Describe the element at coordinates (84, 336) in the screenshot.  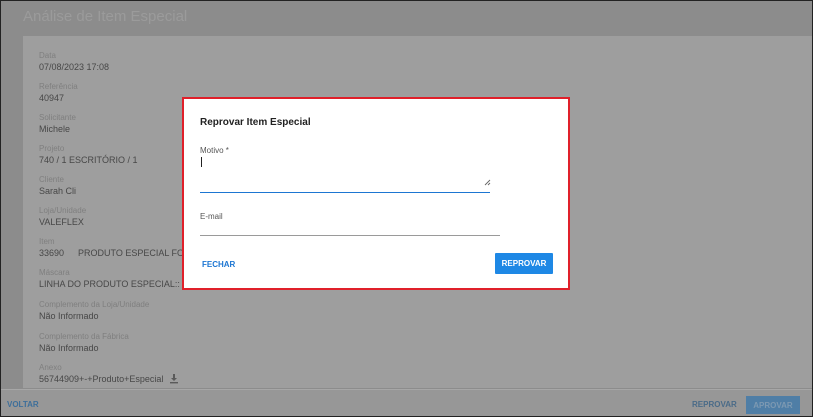
I see `field-label: Complemento da Fábrica` at that location.